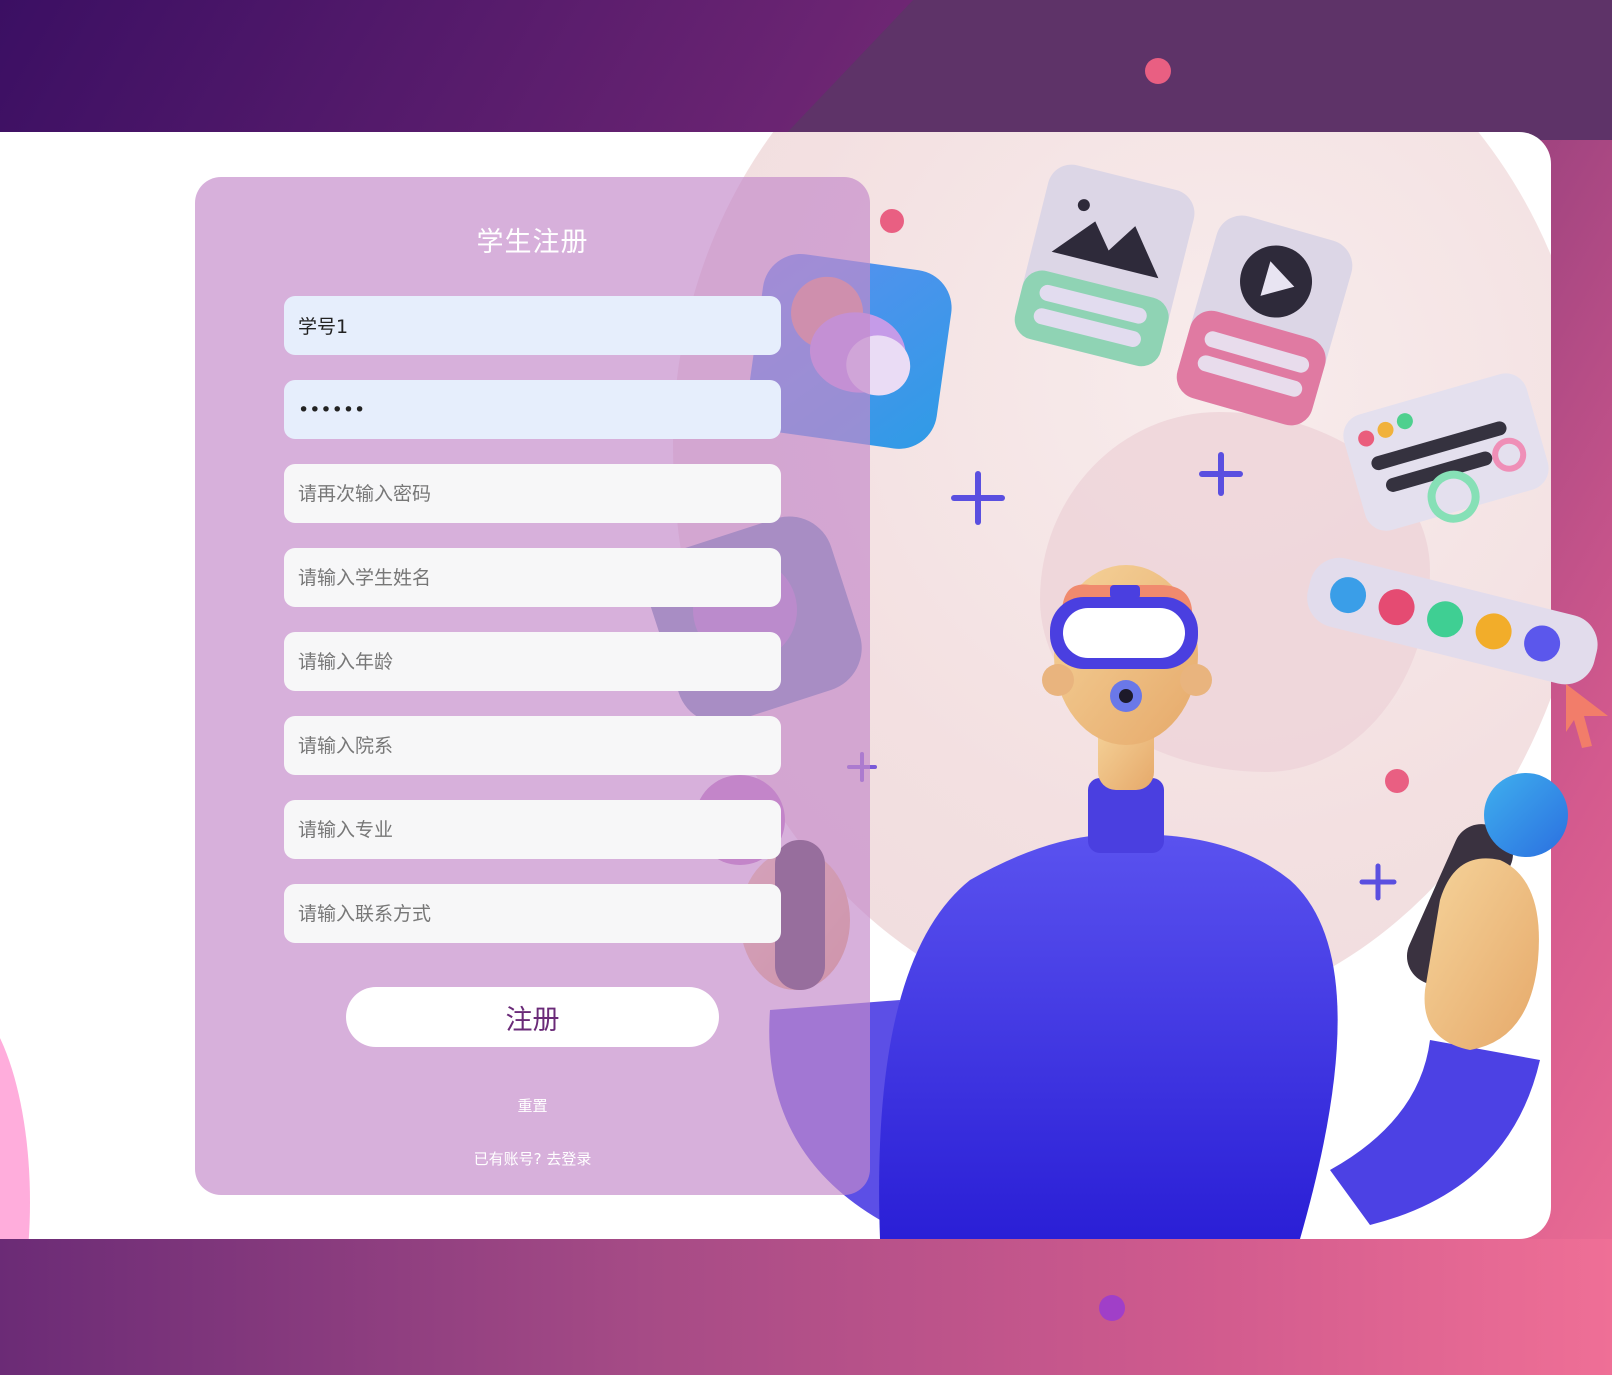 This screenshot has height=1375, width=1612. What do you see at coordinates (532, 242) in the screenshot?
I see `form-title: 学生注册` at bounding box center [532, 242].